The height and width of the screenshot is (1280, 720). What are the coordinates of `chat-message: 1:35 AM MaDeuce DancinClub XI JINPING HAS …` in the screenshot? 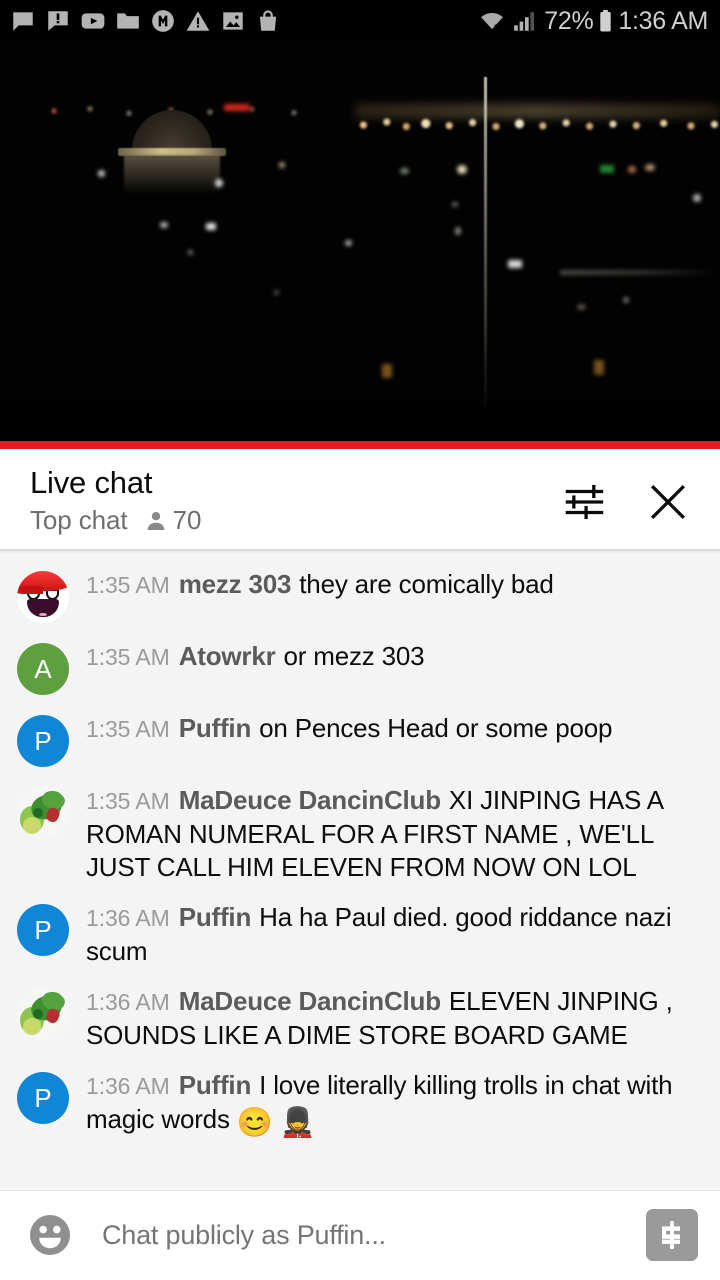 It's located at (360, 834).